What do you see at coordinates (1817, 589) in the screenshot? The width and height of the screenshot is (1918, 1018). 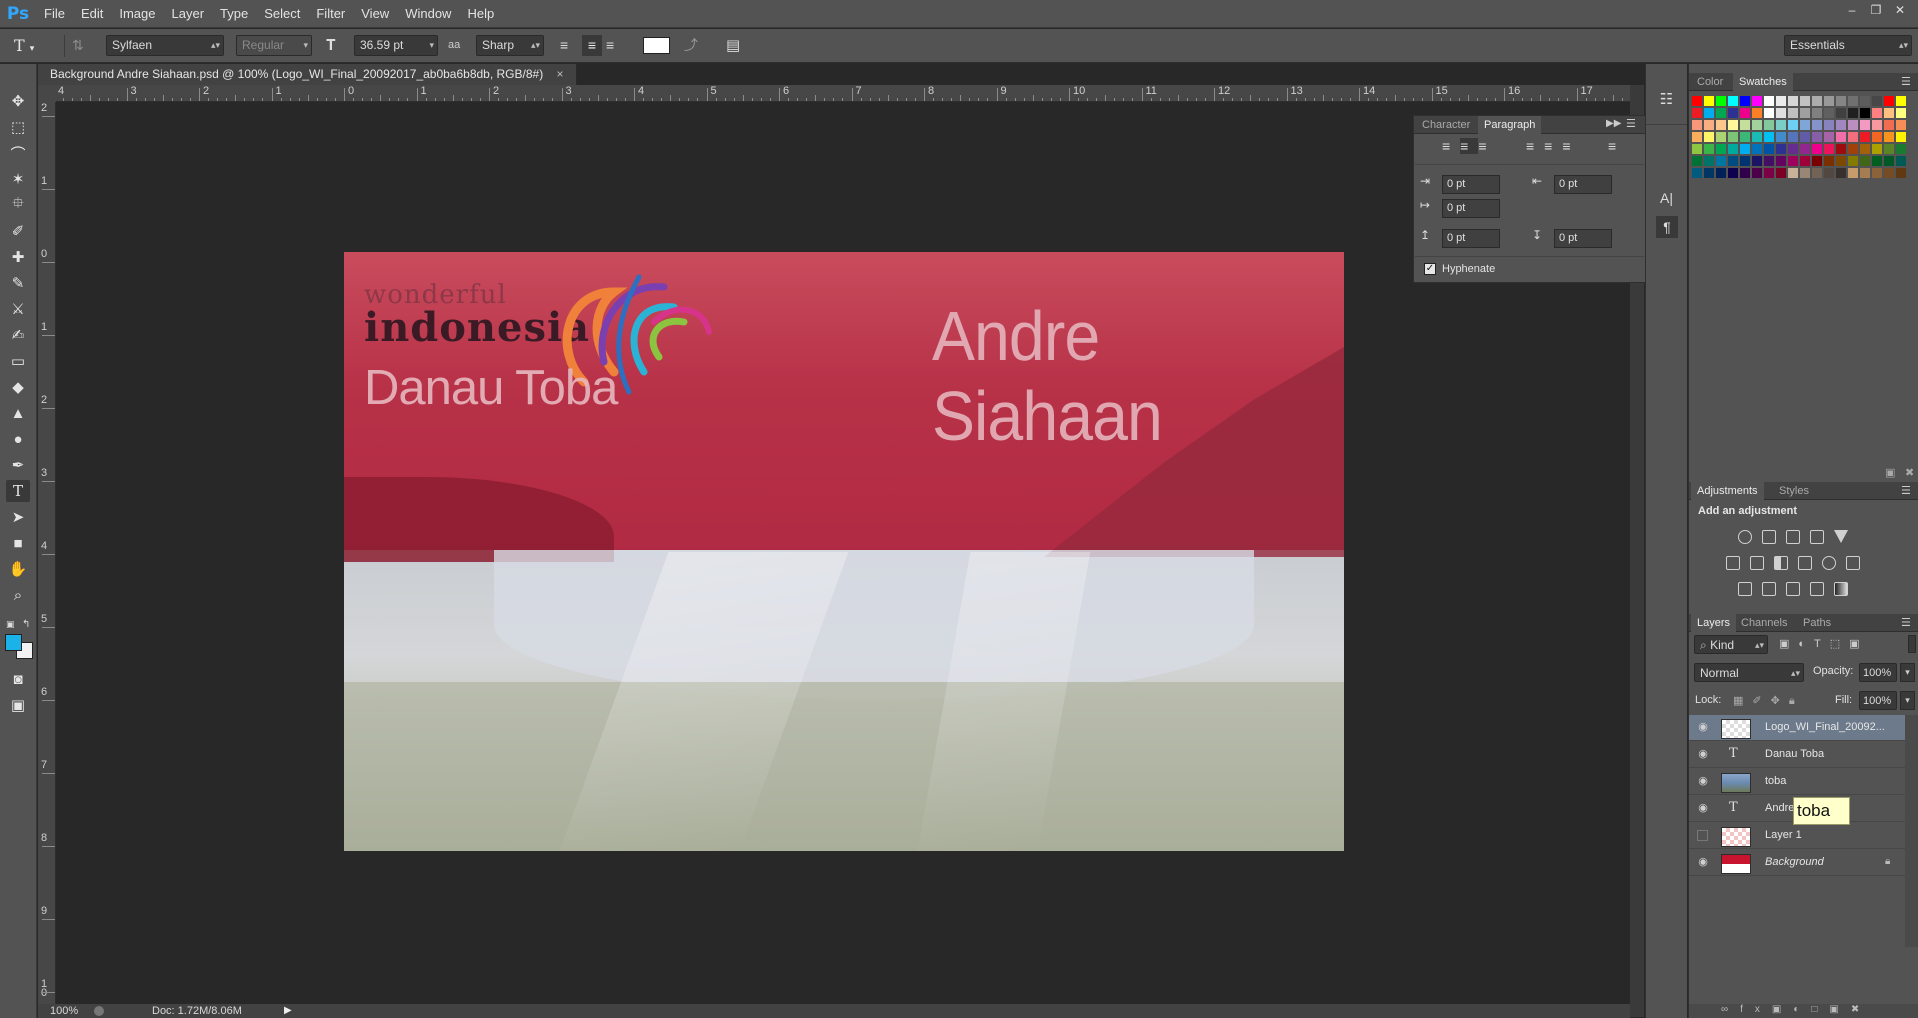 I see `selective-color-icon` at bounding box center [1817, 589].